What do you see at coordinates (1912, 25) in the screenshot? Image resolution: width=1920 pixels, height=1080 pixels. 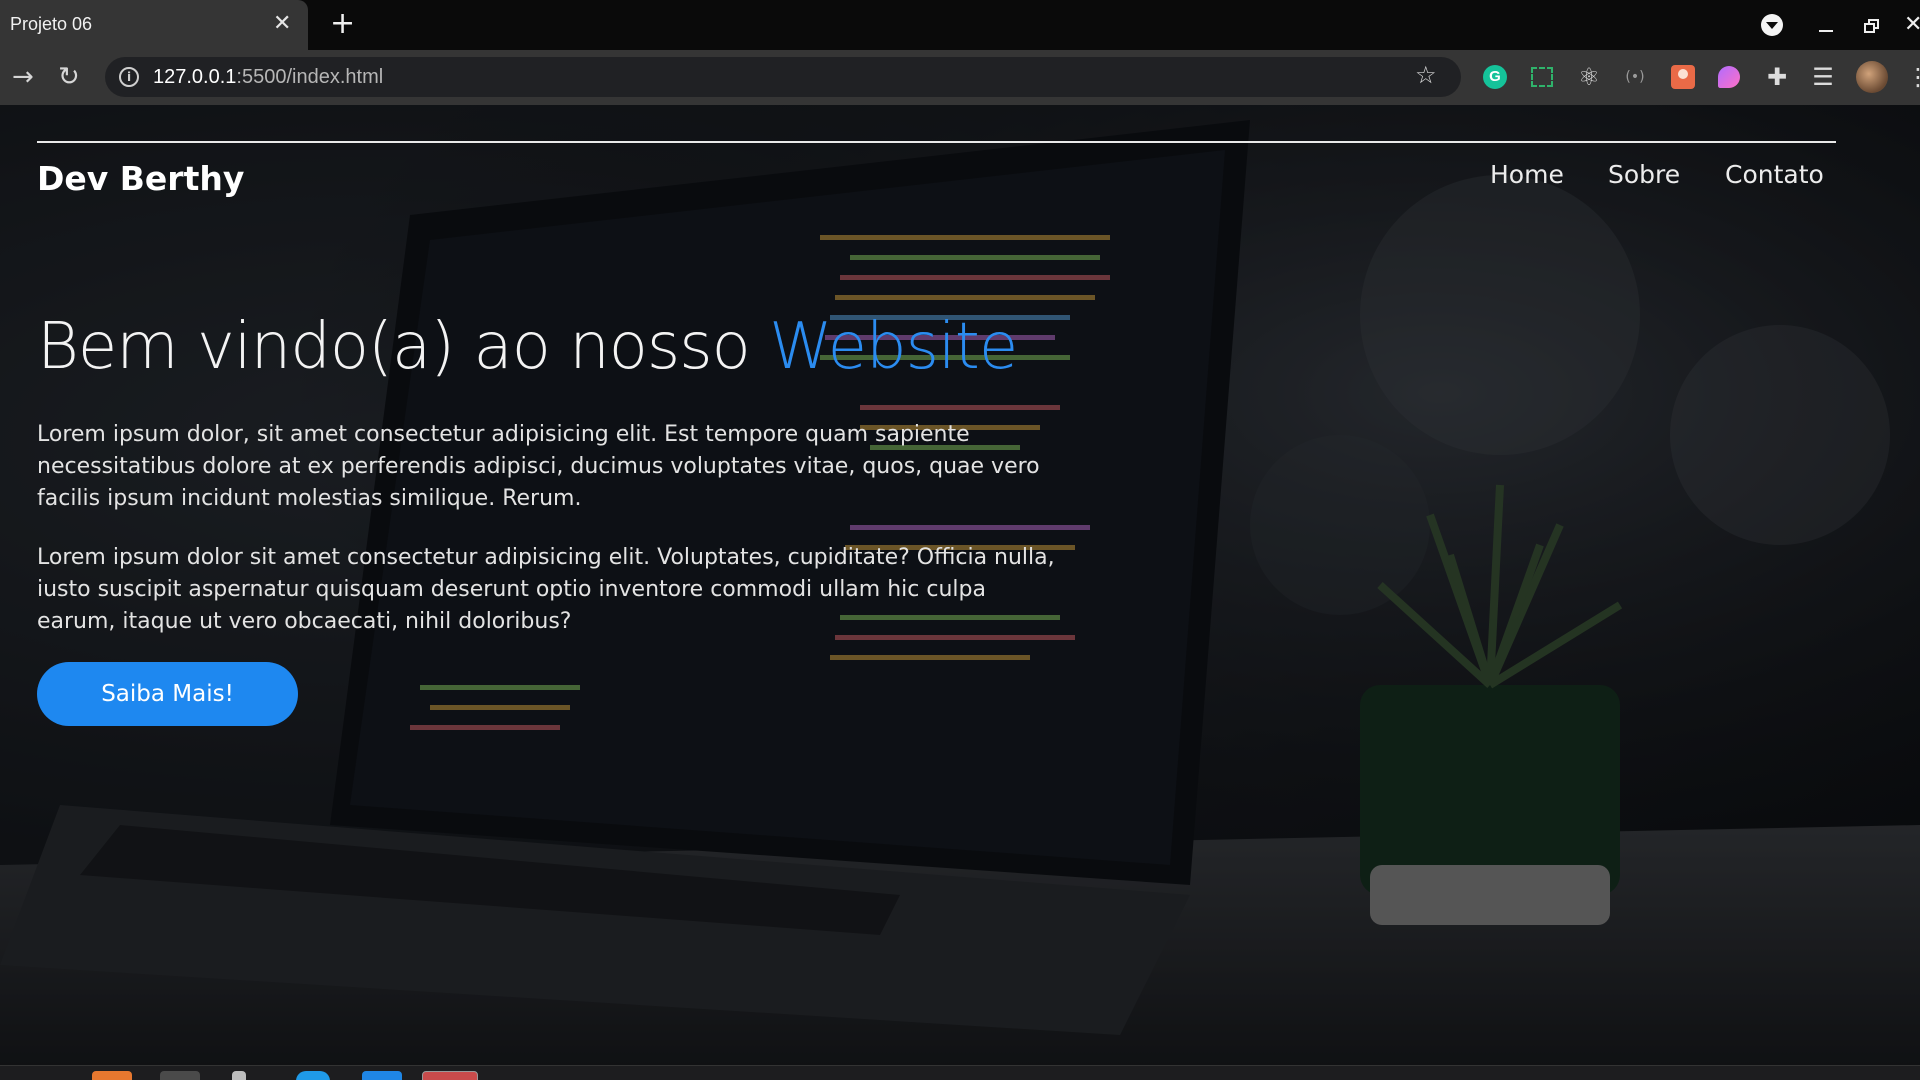 I see `close-icon: ✕` at bounding box center [1912, 25].